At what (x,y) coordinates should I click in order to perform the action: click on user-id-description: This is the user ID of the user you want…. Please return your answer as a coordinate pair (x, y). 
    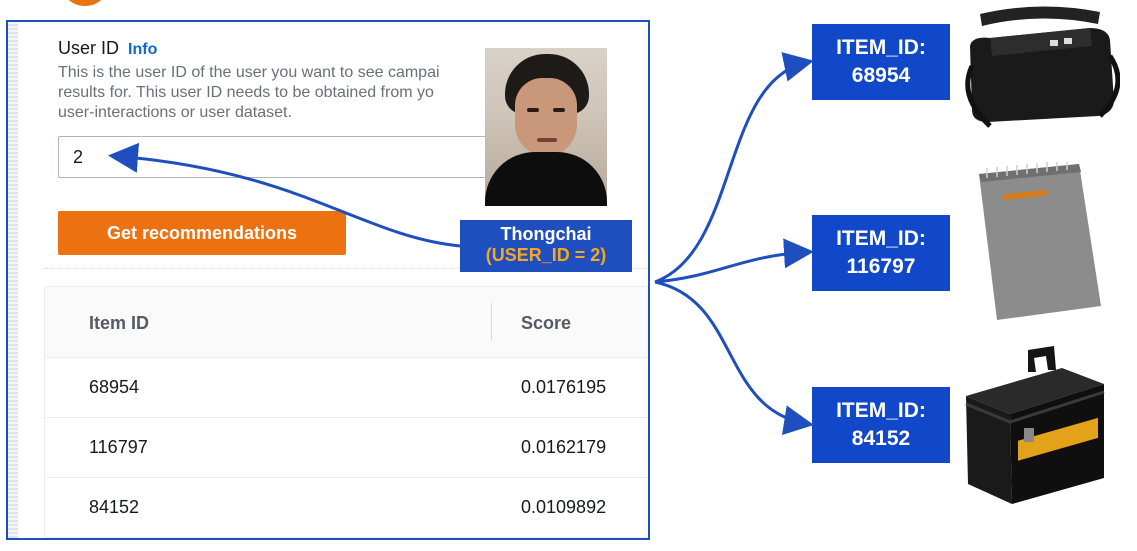
    Looking at the image, I should click on (278, 93).